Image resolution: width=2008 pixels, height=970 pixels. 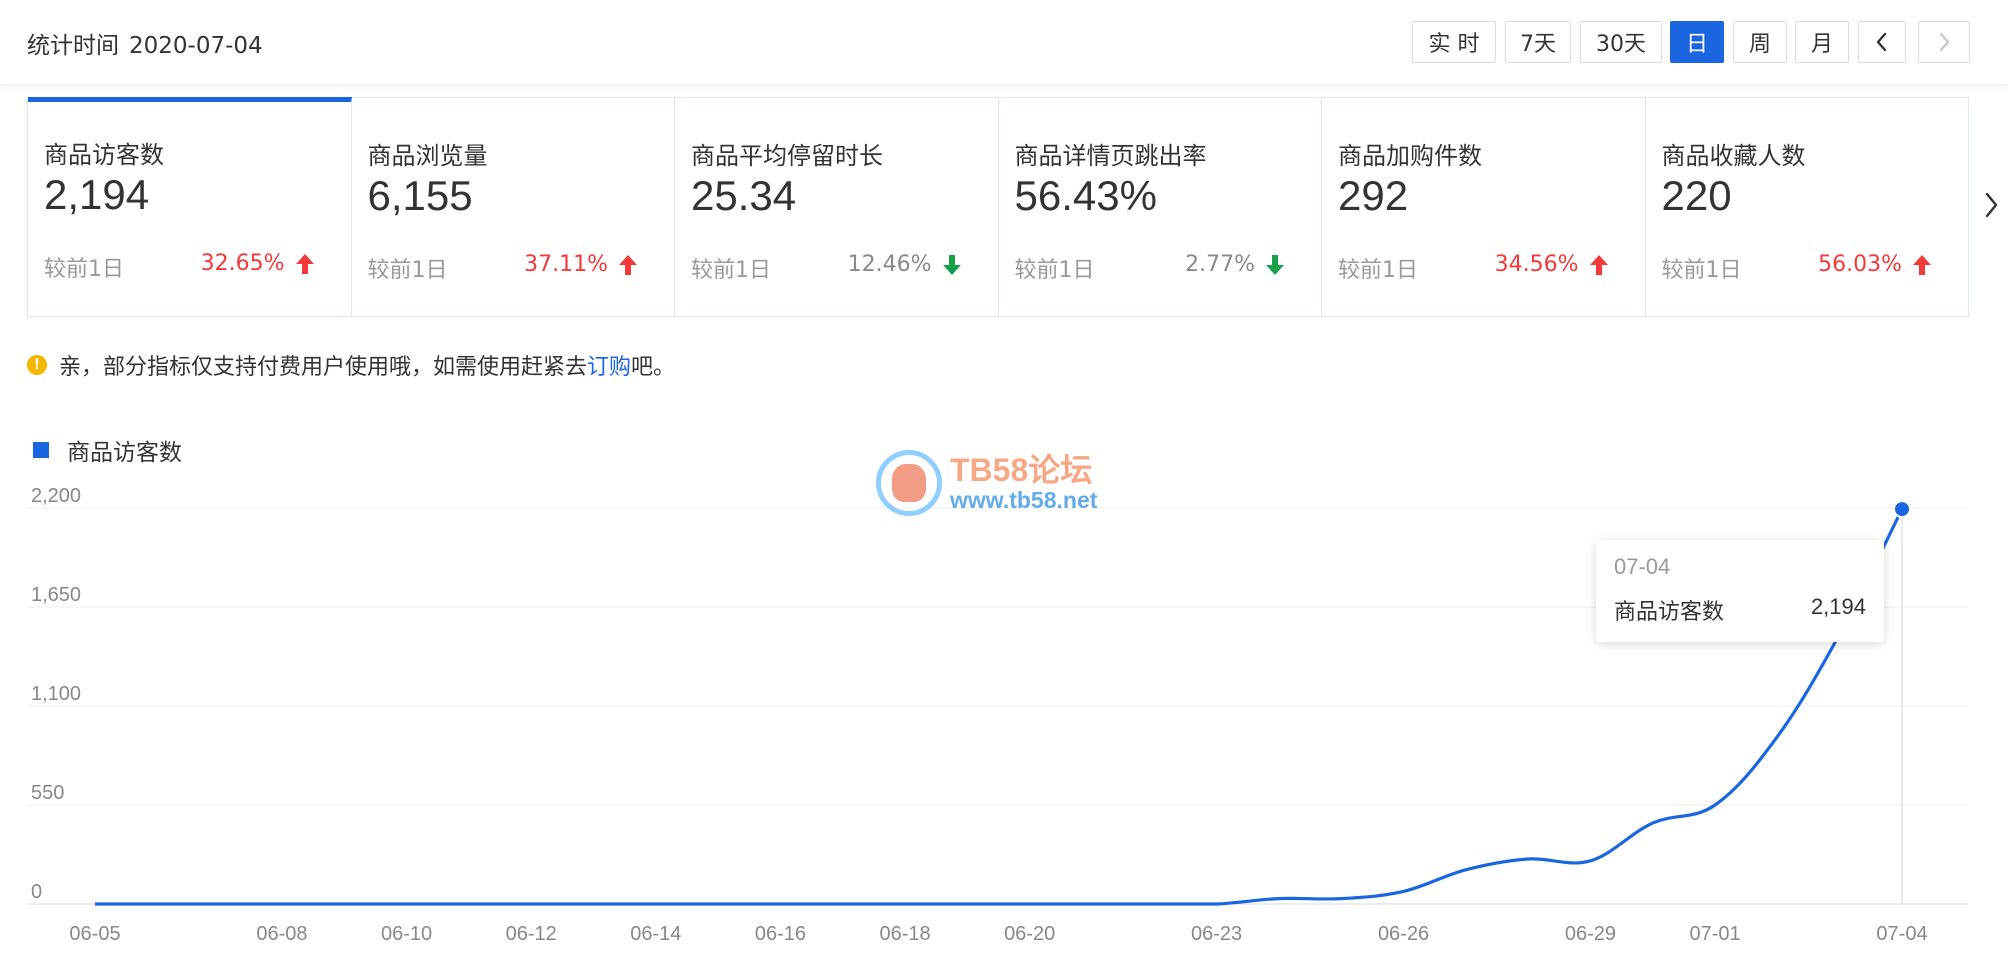 I want to click on realtime-button: 实 时, so click(x=1454, y=42).